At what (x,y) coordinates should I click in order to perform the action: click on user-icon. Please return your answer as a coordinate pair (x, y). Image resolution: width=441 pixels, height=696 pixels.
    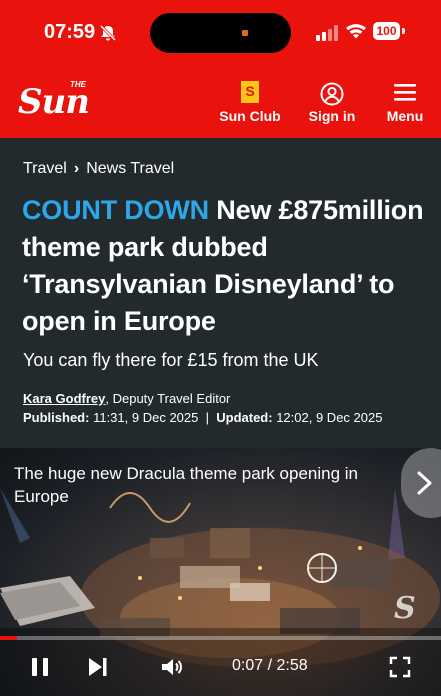
    Looking at the image, I should click on (332, 94).